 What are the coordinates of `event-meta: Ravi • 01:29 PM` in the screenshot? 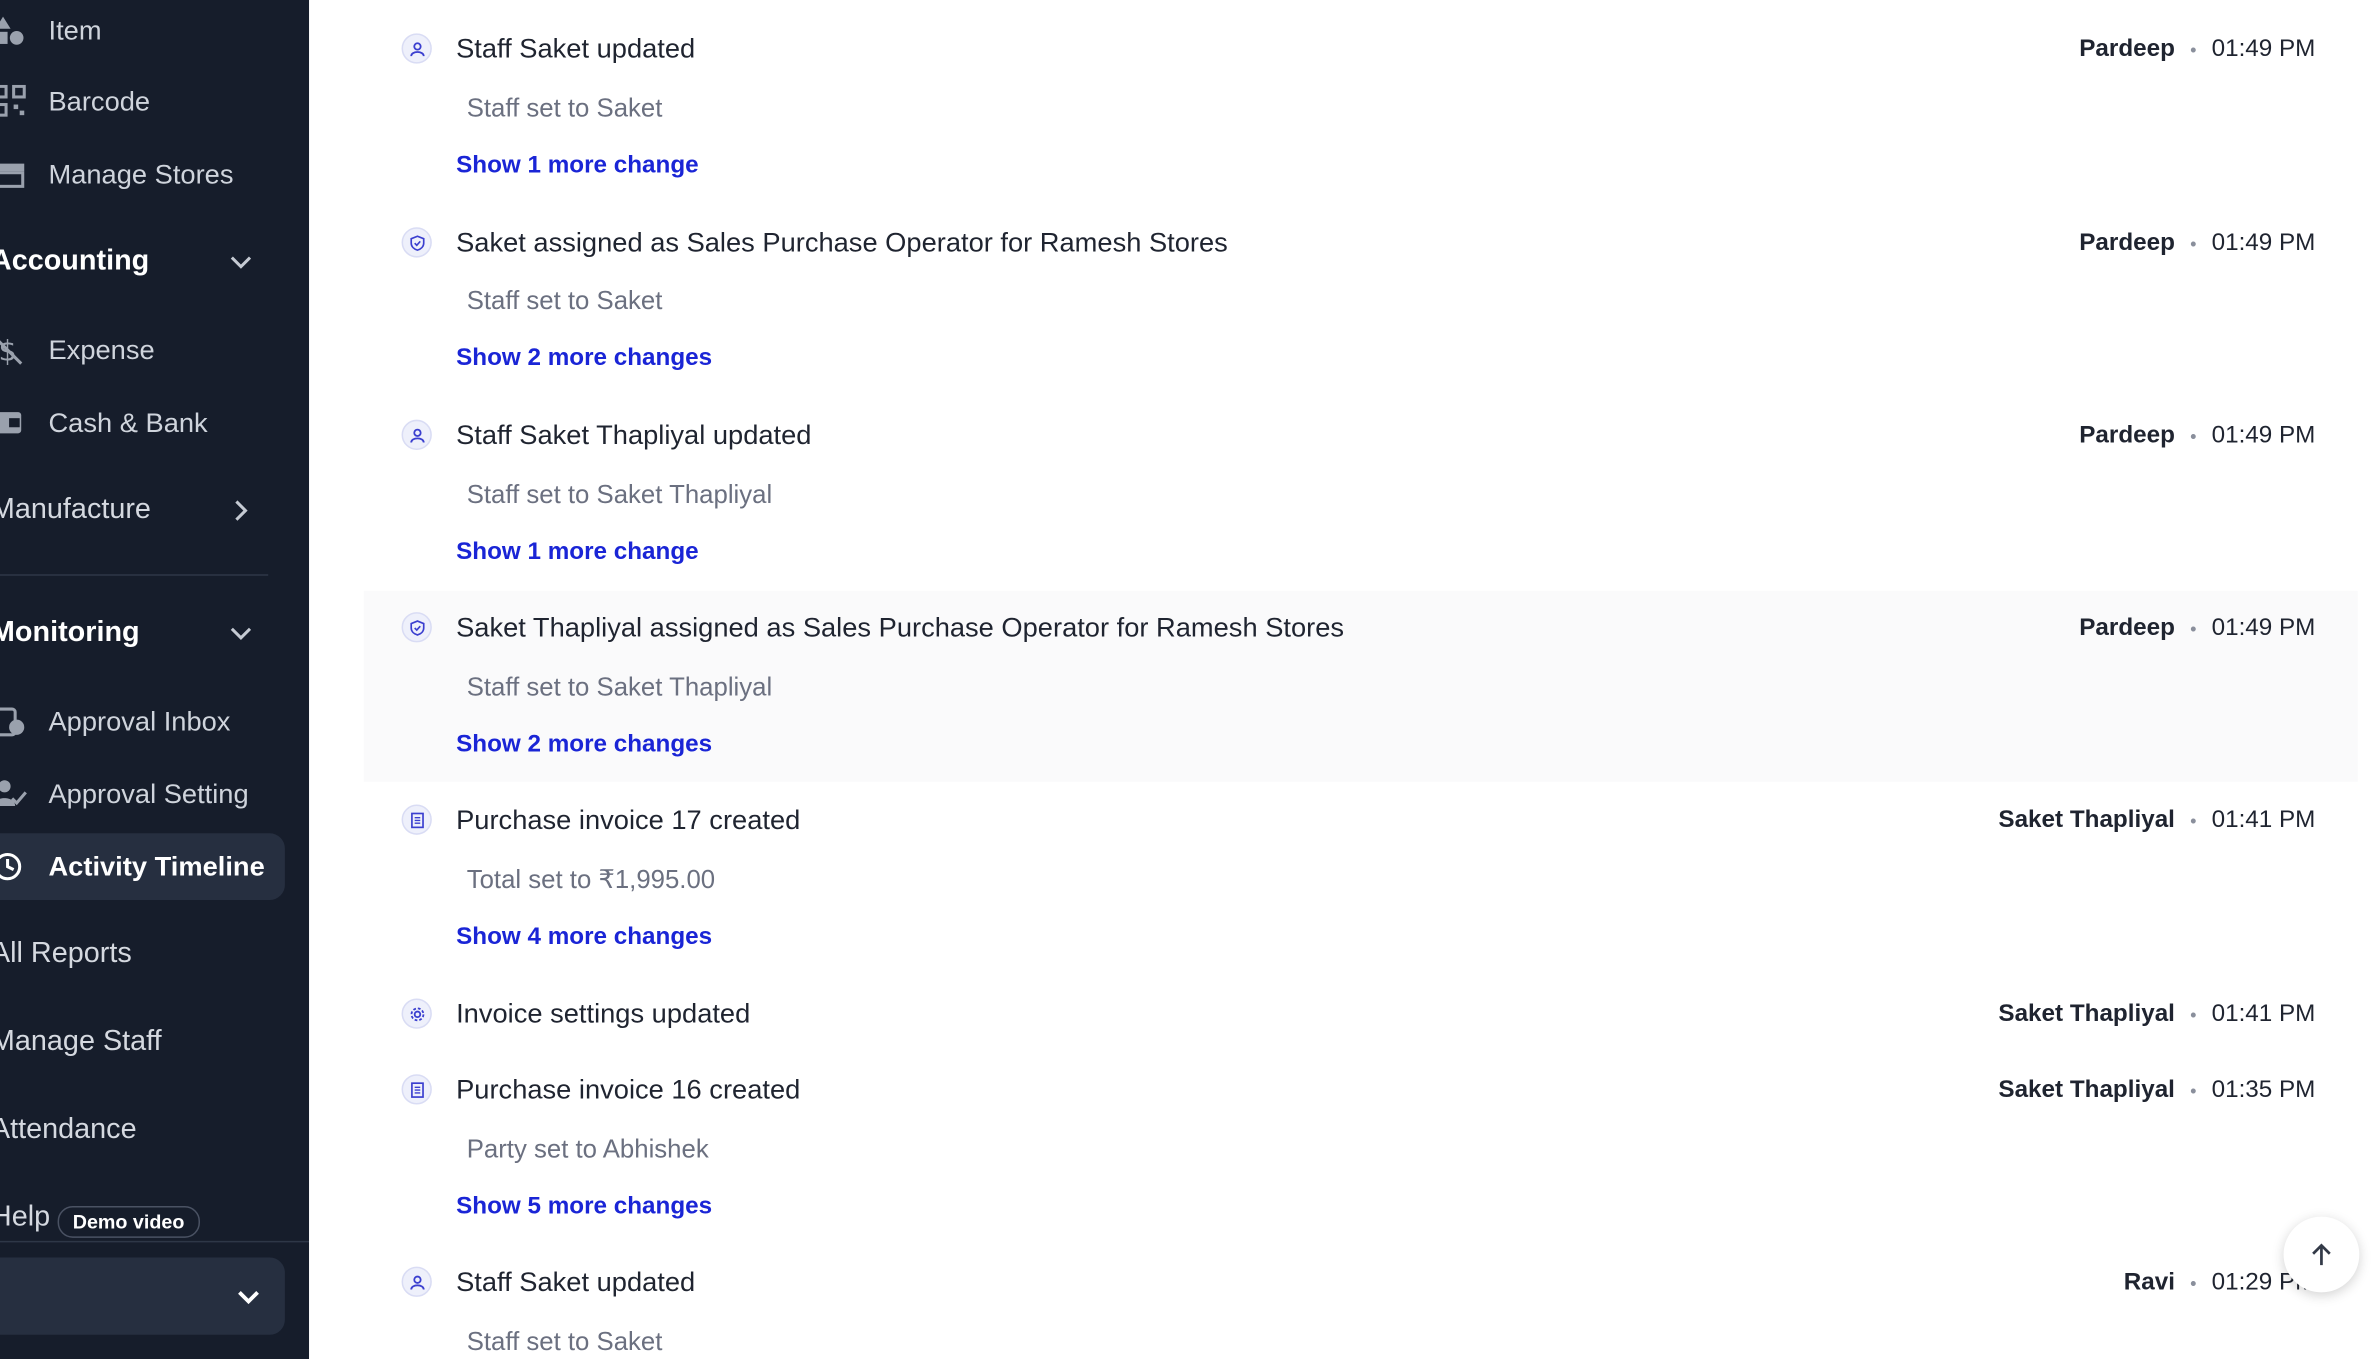 It's located at (2220, 1283).